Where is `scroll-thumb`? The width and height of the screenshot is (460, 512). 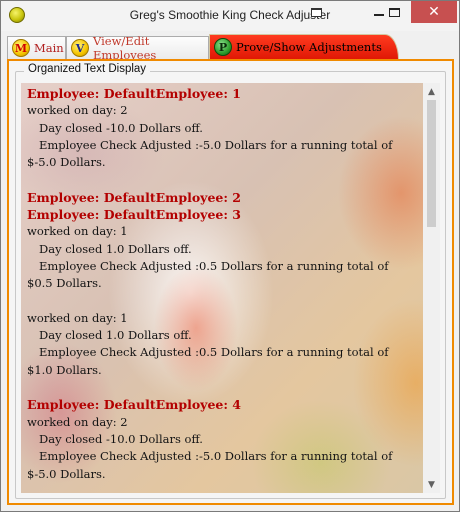
scroll-thumb is located at coordinates (431, 163).